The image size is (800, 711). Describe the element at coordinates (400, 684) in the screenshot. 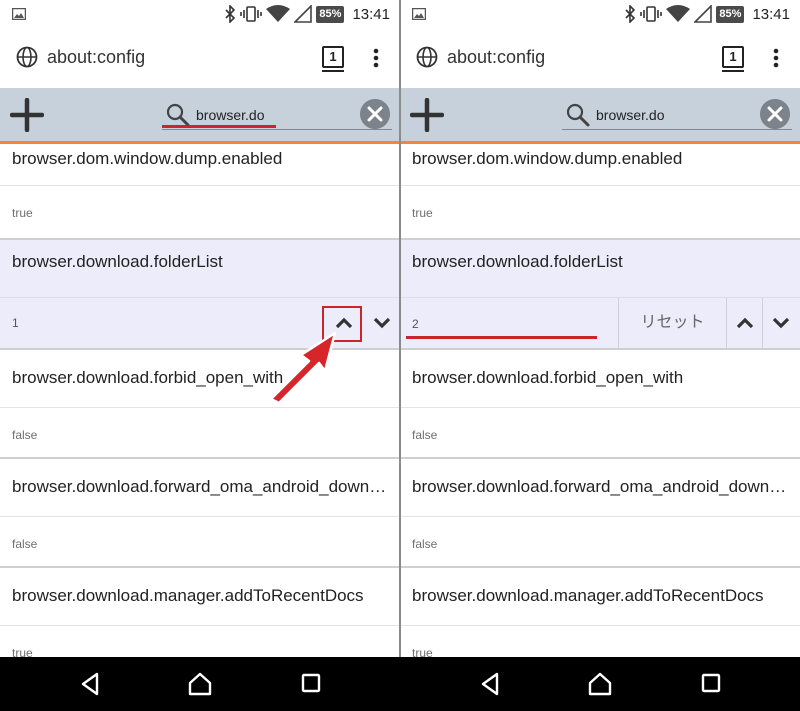

I see `navigation-bar` at that location.